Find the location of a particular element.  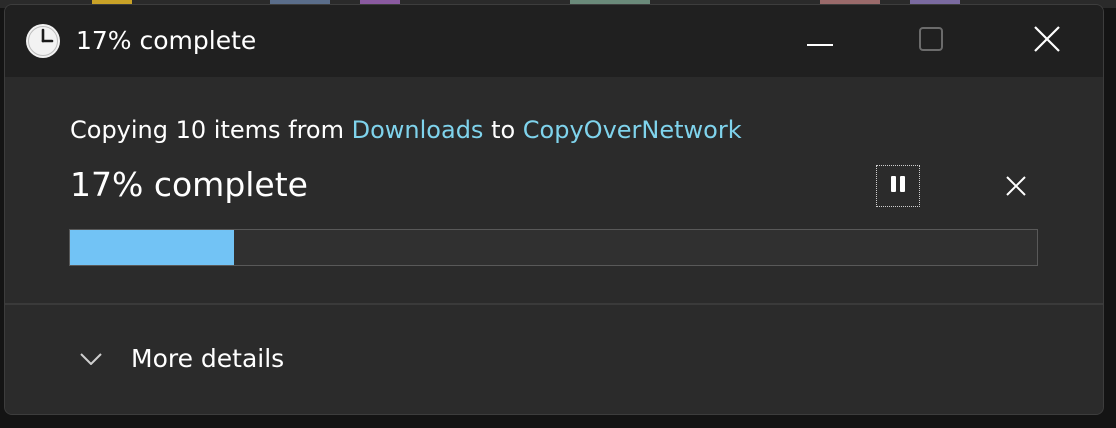

chevron-down-icon is located at coordinates (91, 359).